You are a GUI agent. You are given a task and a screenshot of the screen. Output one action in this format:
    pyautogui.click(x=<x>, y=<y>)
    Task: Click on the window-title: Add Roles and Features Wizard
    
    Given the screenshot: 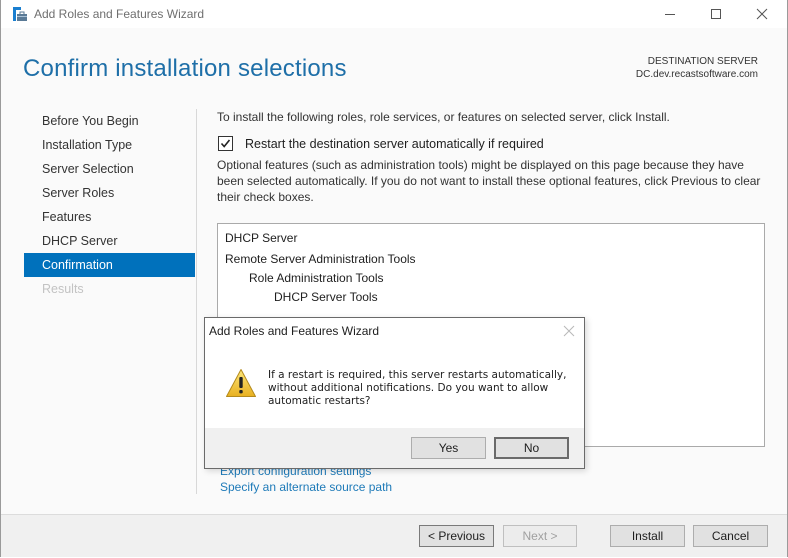 What is the action you would take?
    pyautogui.click(x=119, y=14)
    